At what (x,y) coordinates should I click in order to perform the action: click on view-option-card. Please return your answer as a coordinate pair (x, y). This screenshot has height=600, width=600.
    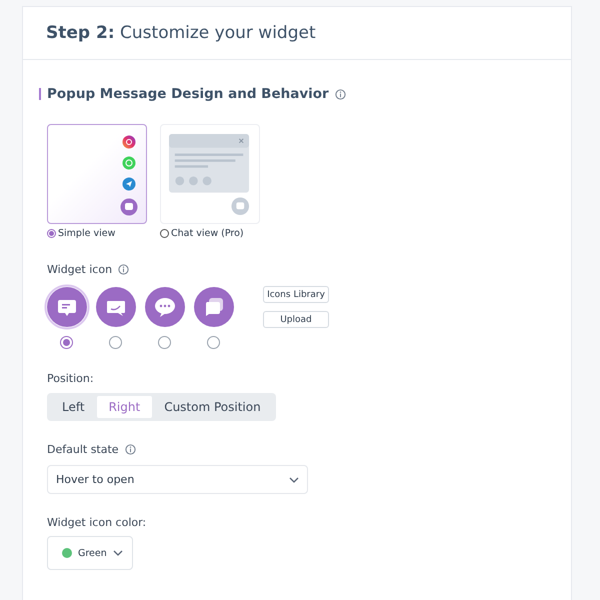
    Looking at the image, I should click on (97, 174).